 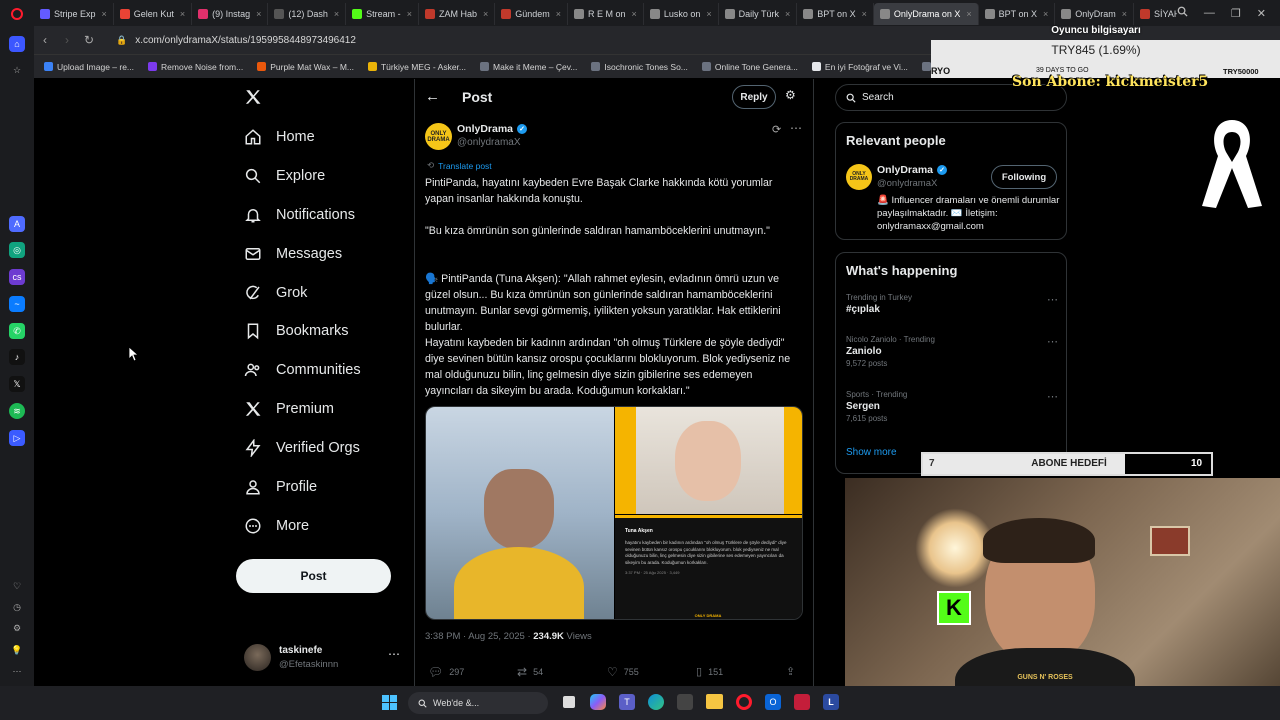 I want to click on player-sidebar-icon: ▷, so click(x=17, y=438).